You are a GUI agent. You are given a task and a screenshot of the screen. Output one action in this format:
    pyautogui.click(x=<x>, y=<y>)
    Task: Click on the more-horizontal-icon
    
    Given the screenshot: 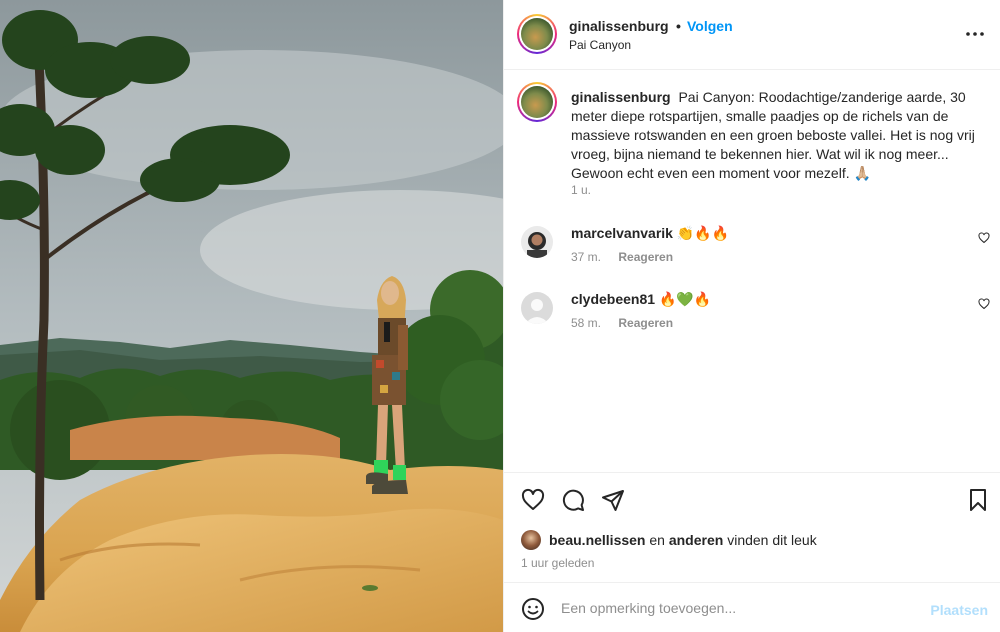 What is the action you would take?
    pyautogui.click(x=975, y=34)
    